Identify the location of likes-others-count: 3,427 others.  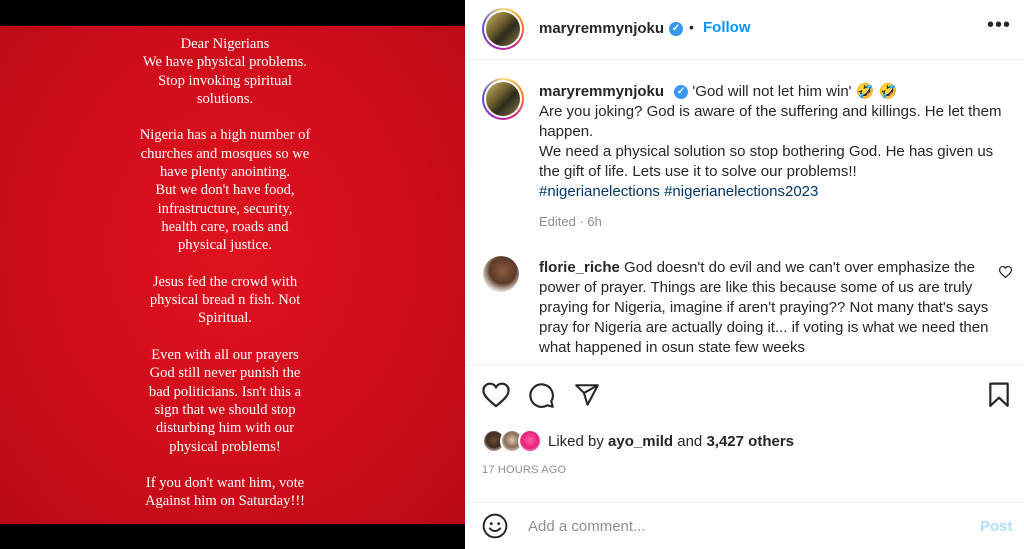
(750, 441).